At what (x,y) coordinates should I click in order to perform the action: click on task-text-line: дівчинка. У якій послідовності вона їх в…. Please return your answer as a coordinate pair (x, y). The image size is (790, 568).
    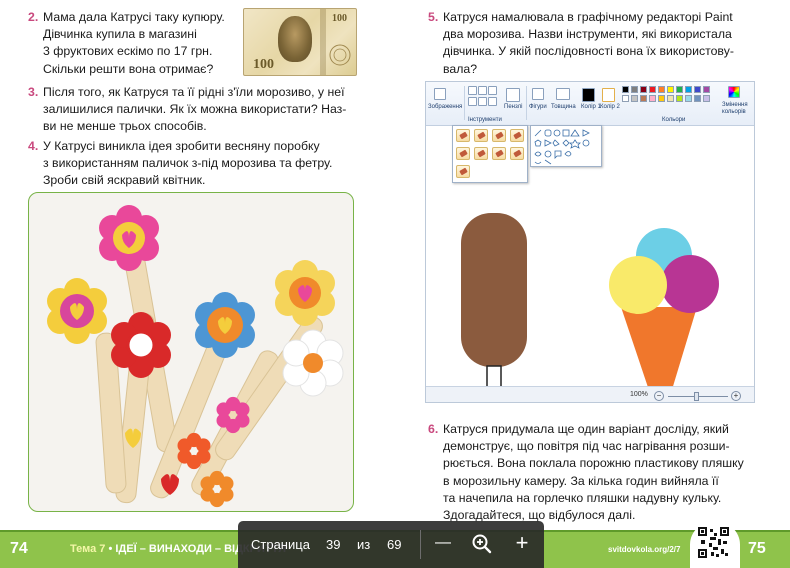
    Looking at the image, I should click on (588, 51).